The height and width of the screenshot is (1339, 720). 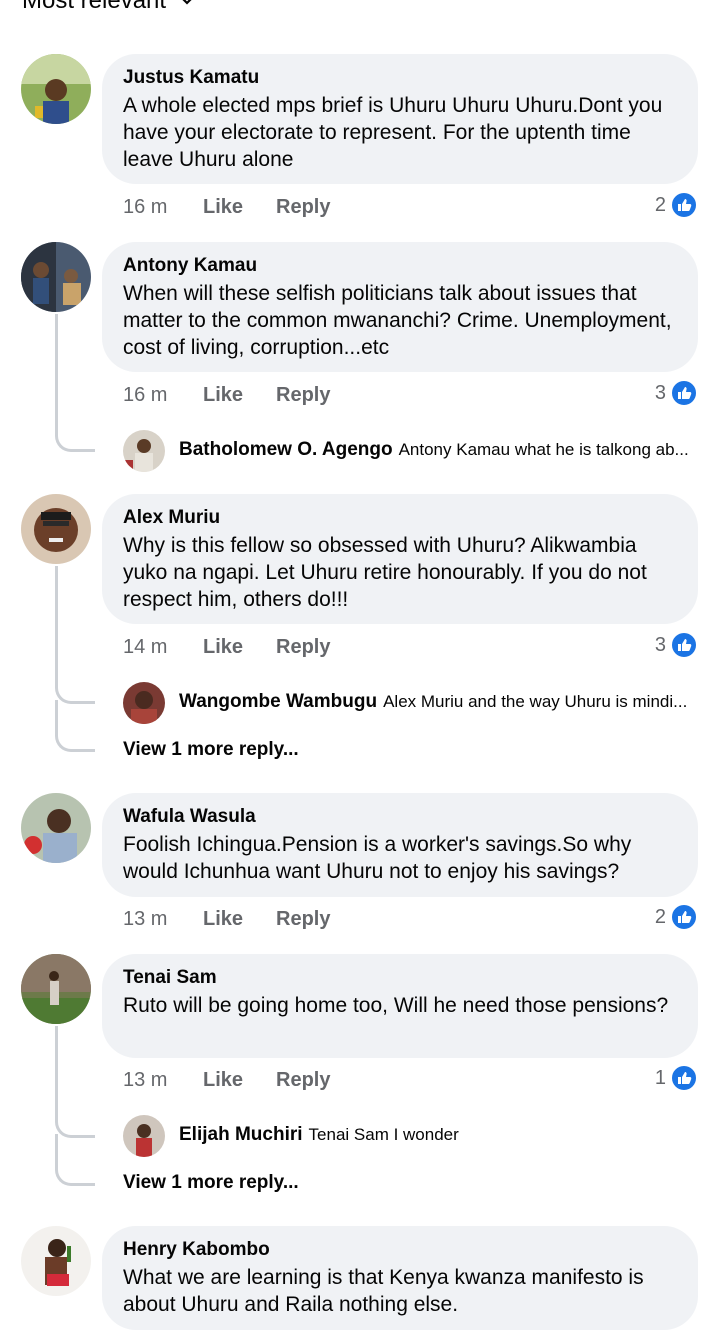 I want to click on chevron-down-icon, so click(x=187, y=2).